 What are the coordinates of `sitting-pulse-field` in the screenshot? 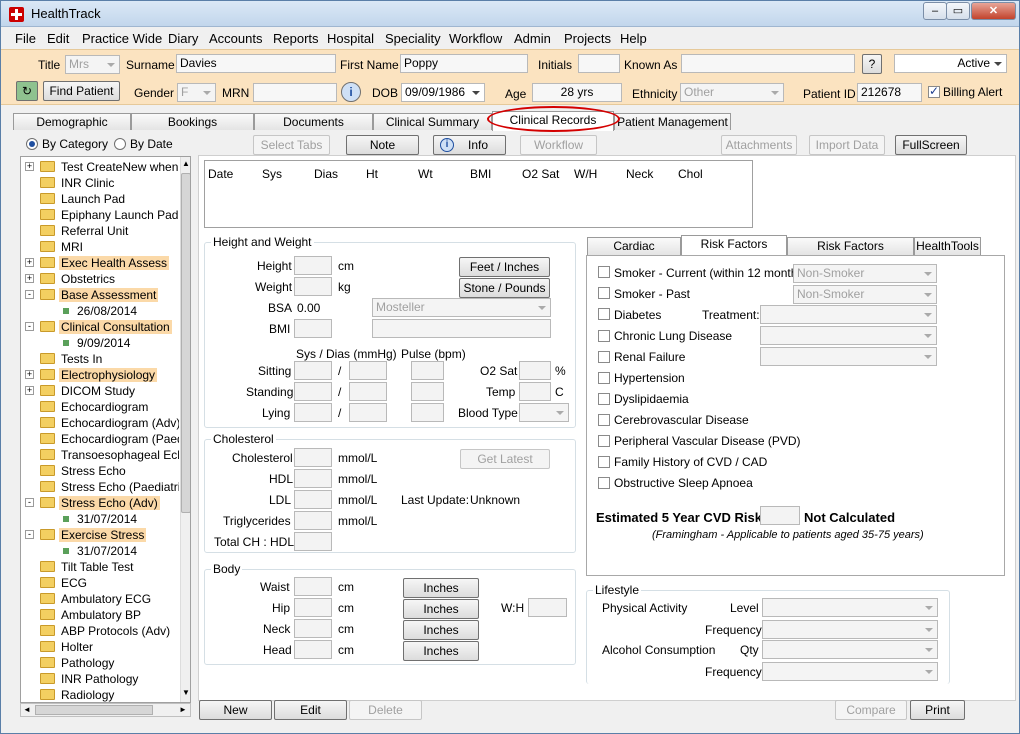 It's located at (427, 370).